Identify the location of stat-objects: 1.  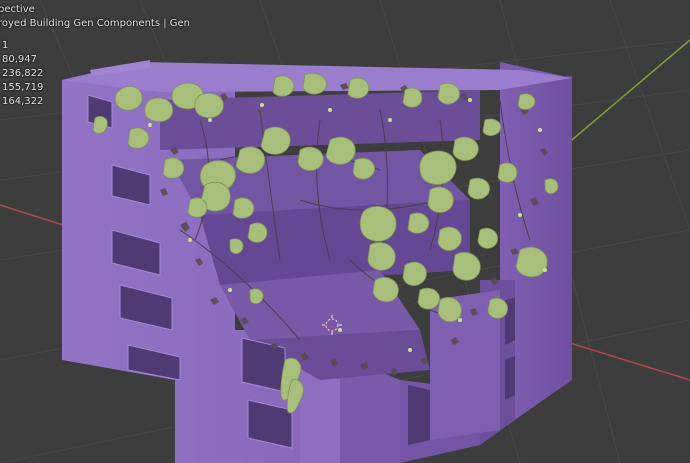
(5, 45).